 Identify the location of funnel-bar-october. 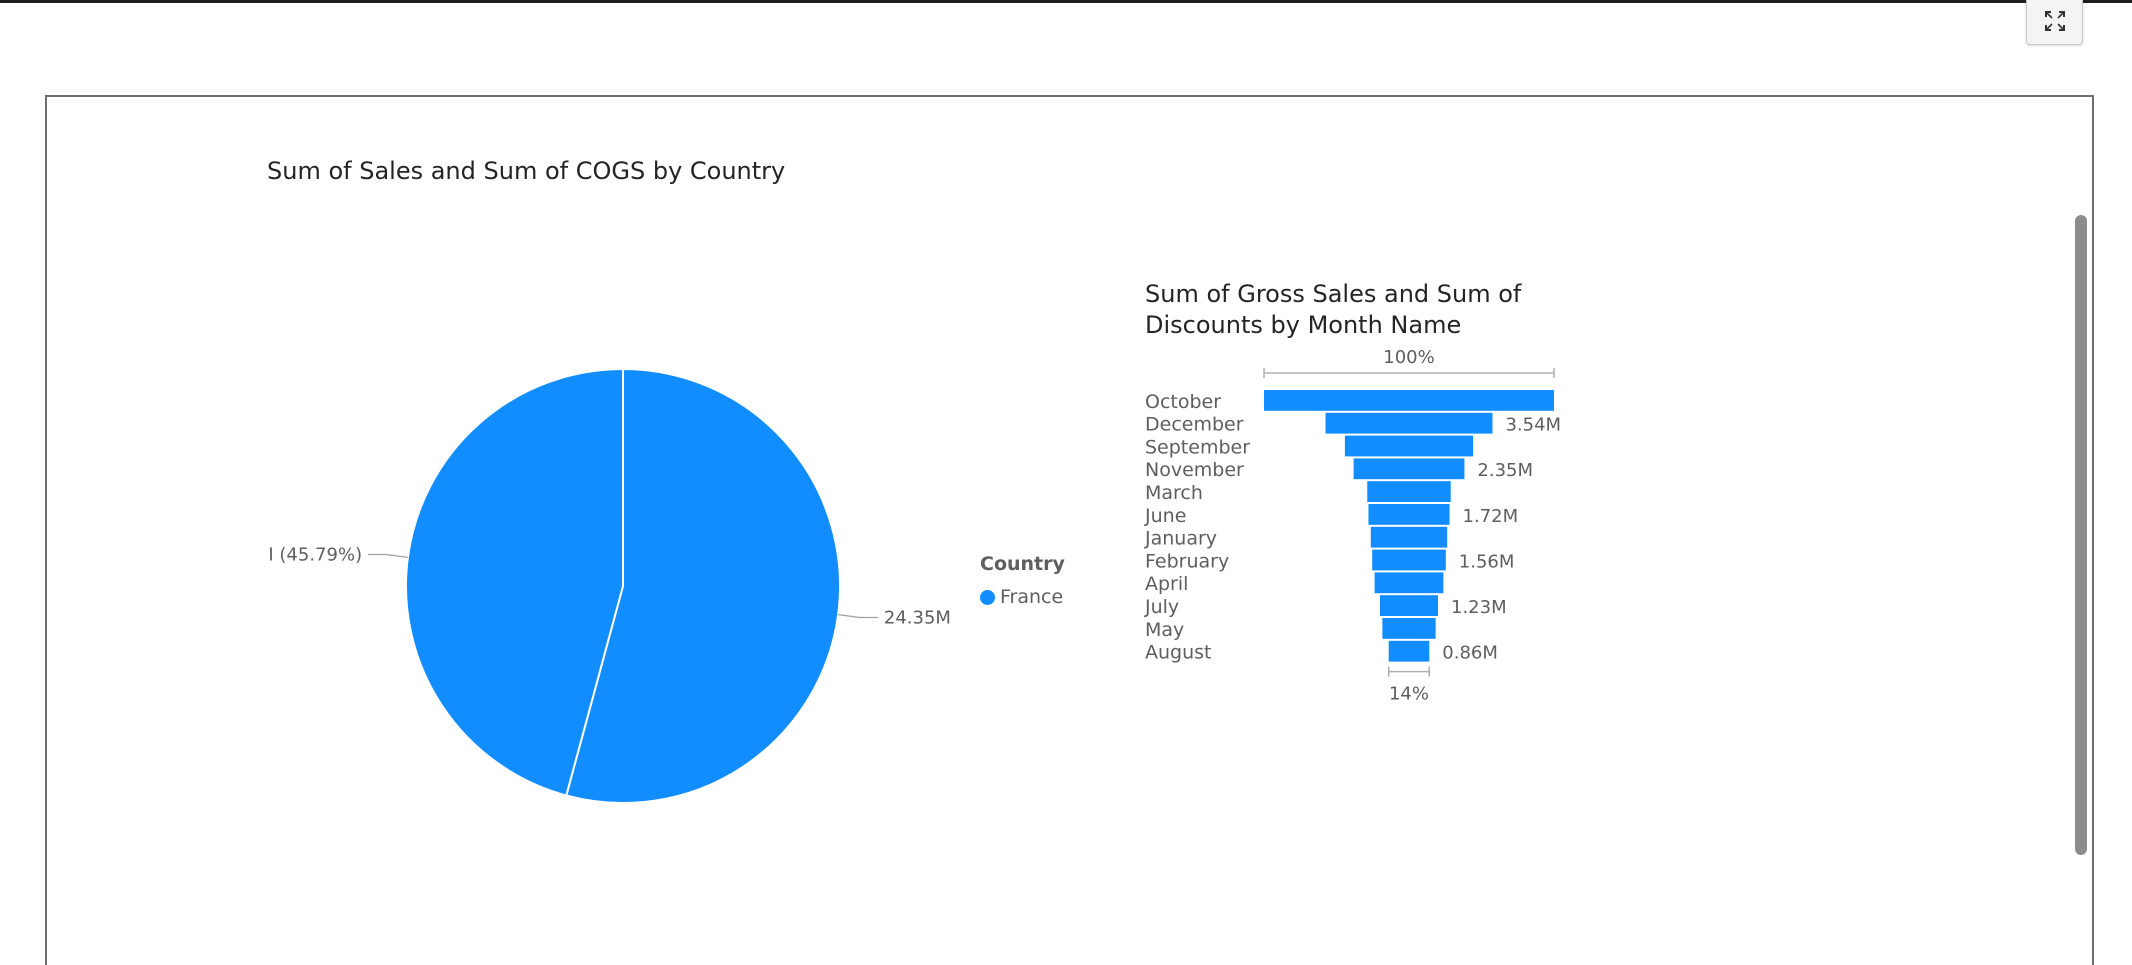
(1409, 400).